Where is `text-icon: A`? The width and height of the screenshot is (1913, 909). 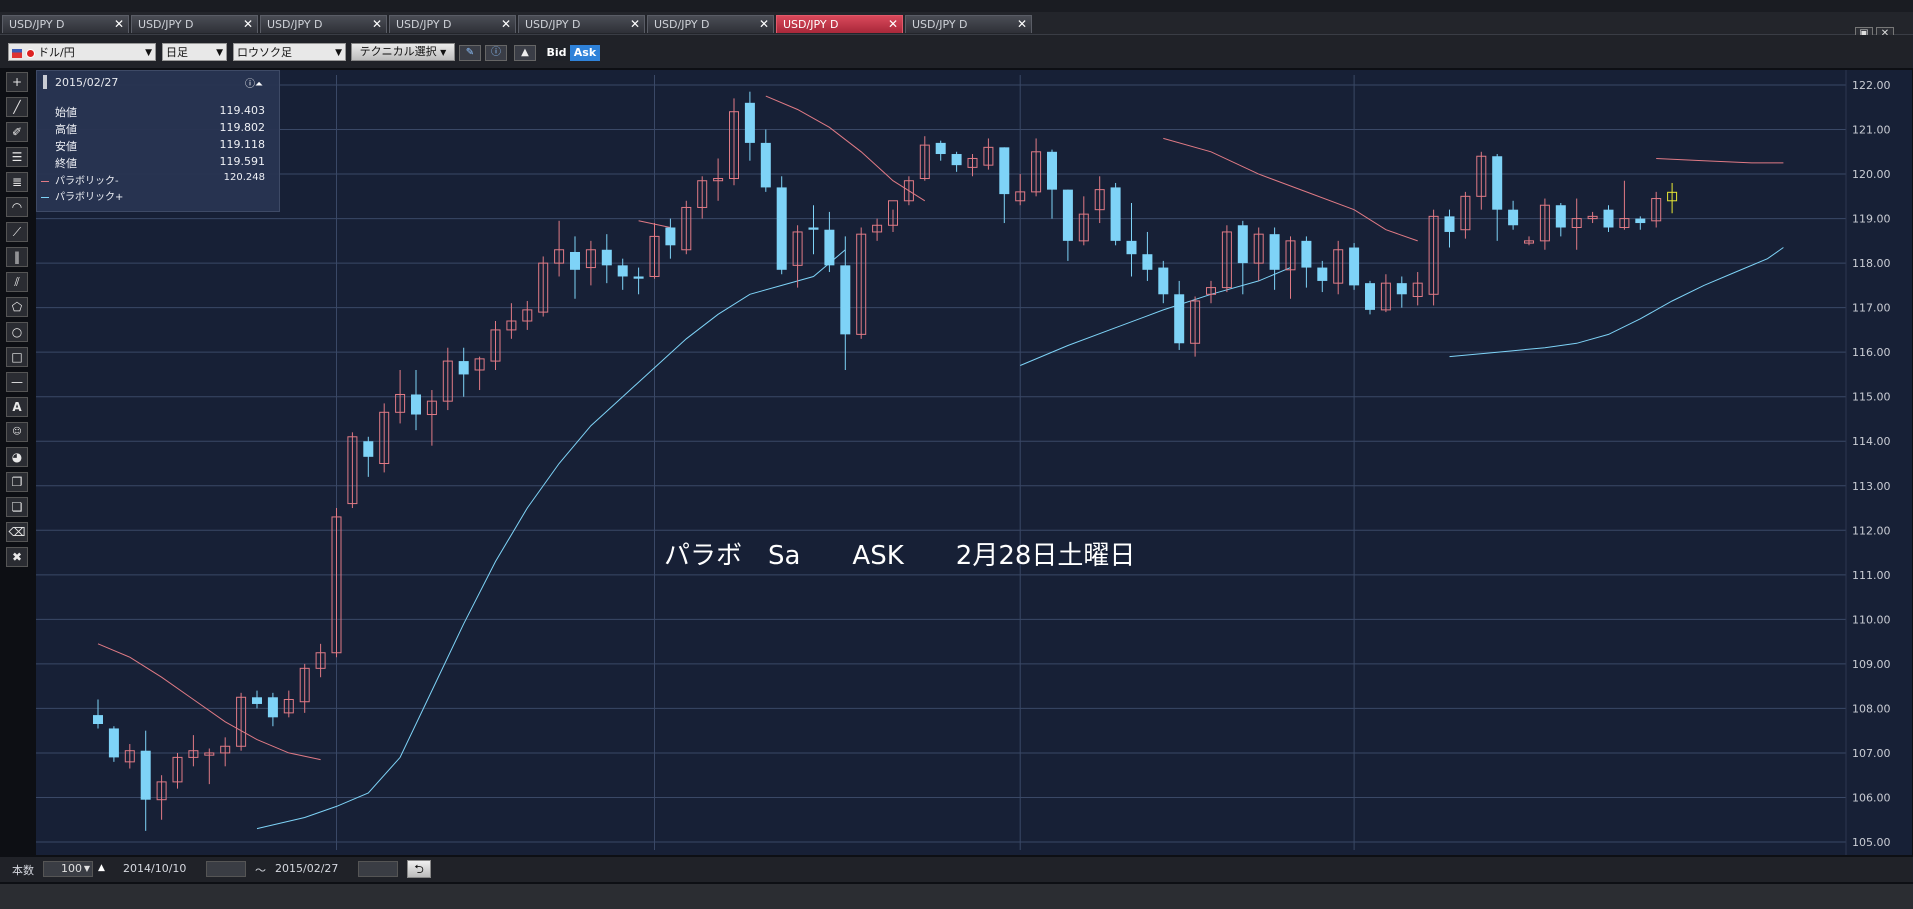
text-icon: A is located at coordinates (17, 407).